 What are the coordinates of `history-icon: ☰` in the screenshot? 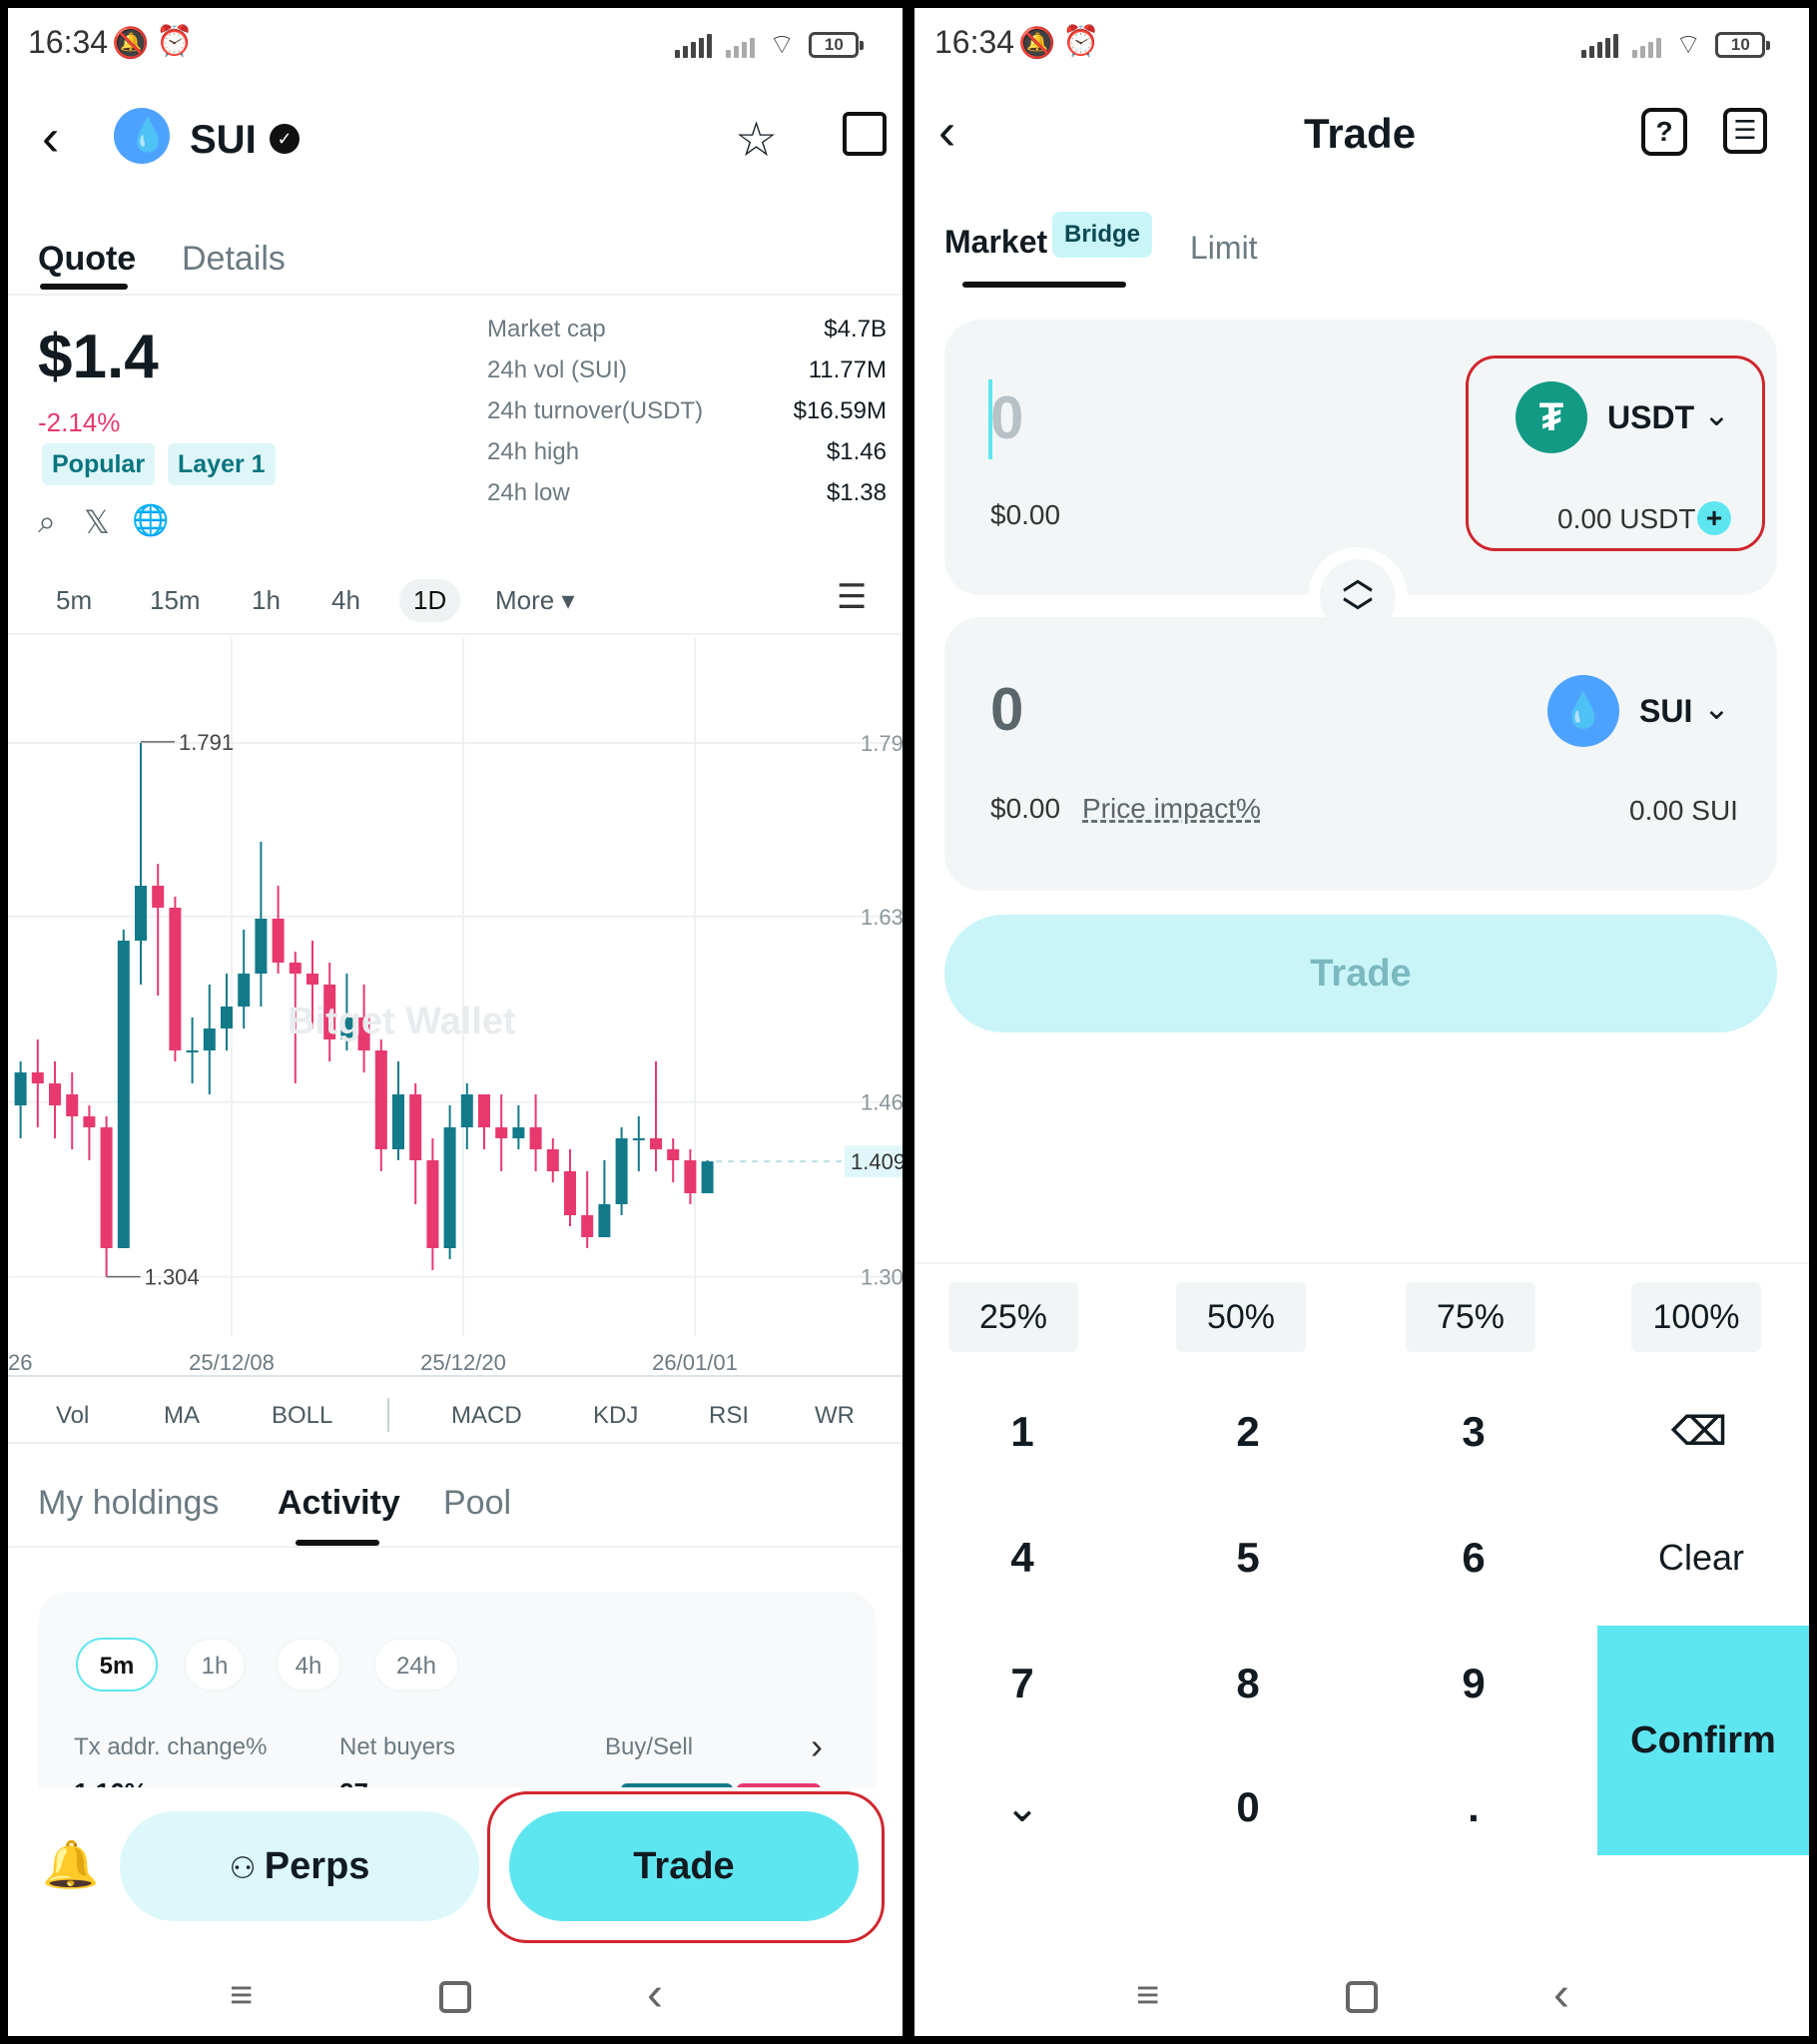 It's located at (1745, 131).